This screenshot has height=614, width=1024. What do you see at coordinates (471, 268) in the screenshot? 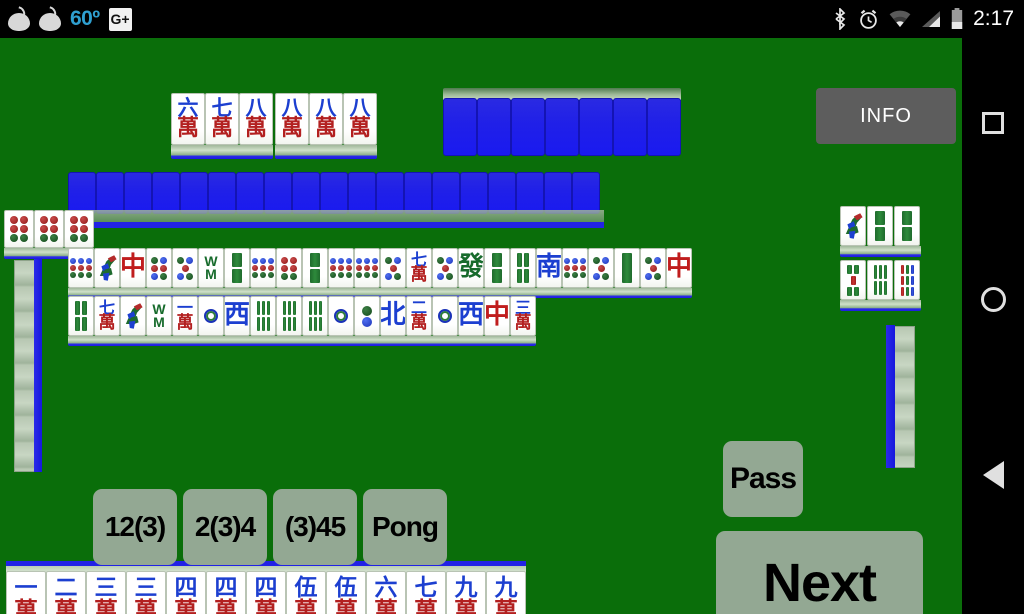
I see `discard-tile: 發` at bounding box center [471, 268].